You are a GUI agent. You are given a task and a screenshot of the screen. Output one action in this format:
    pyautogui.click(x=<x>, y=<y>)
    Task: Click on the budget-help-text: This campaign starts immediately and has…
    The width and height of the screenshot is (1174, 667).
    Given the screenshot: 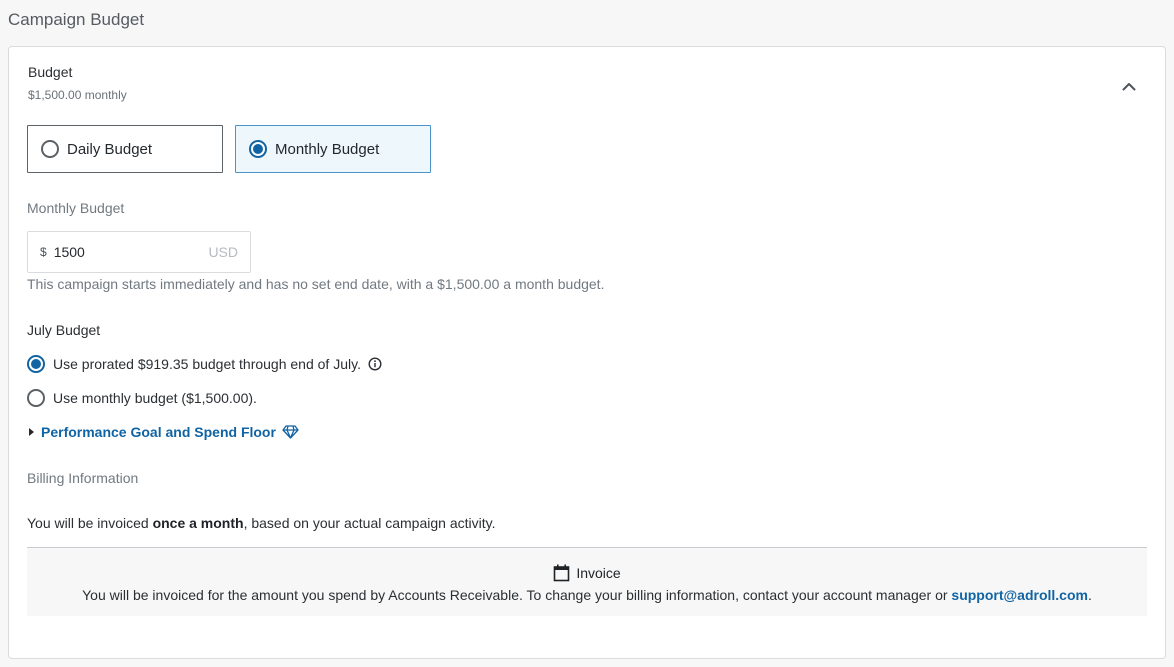 What is the action you would take?
    pyautogui.click(x=316, y=284)
    